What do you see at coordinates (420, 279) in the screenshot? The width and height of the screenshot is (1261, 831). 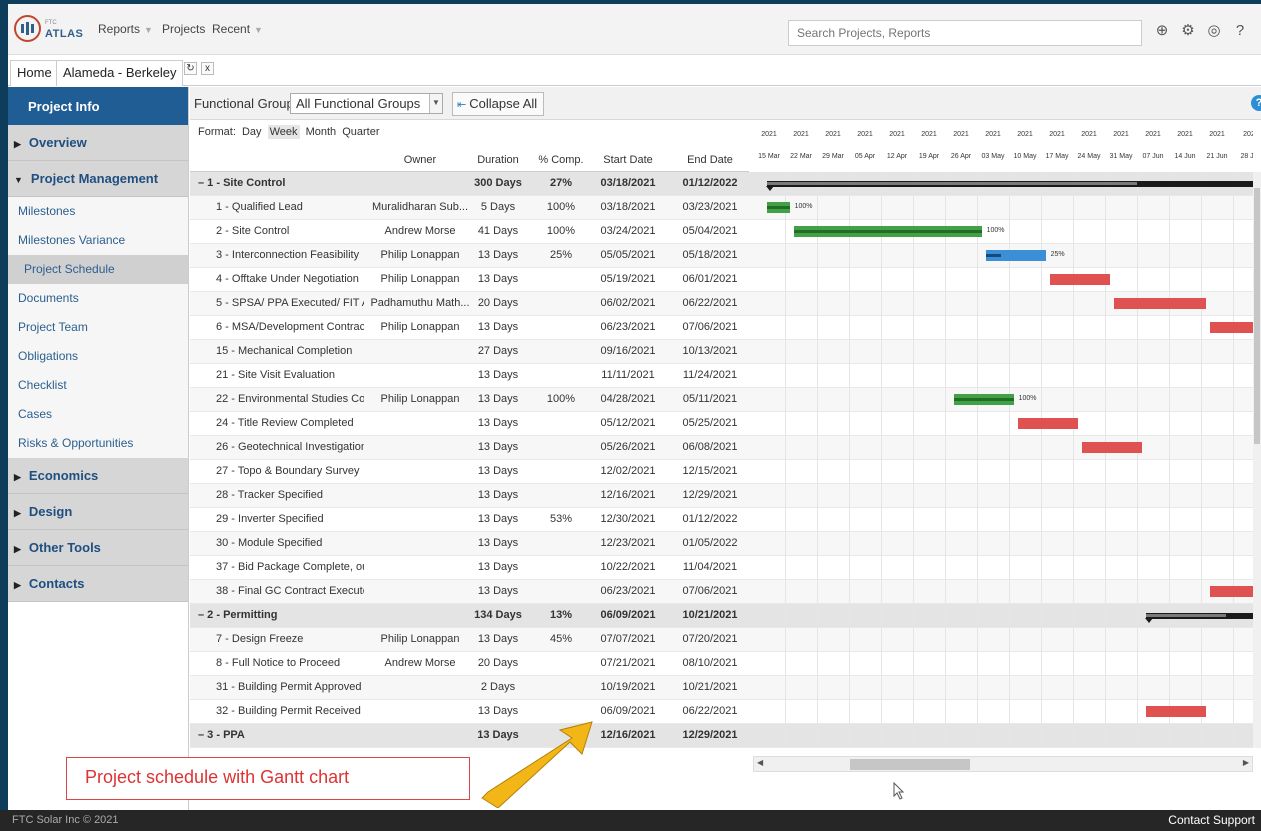 I see `row-owner: Philip Lonappan` at bounding box center [420, 279].